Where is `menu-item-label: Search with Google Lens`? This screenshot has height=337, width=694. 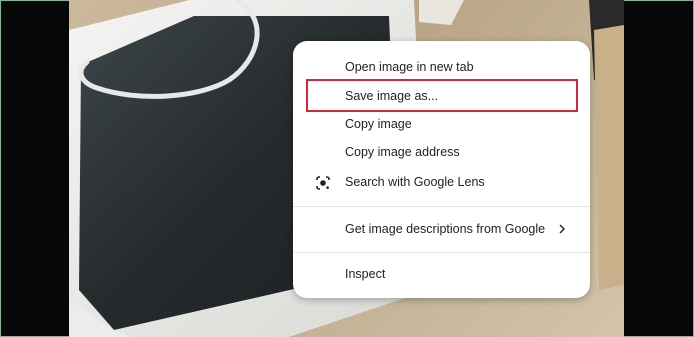 menu-item-label: Search with Google Lens is located at coordinates (415, 182).